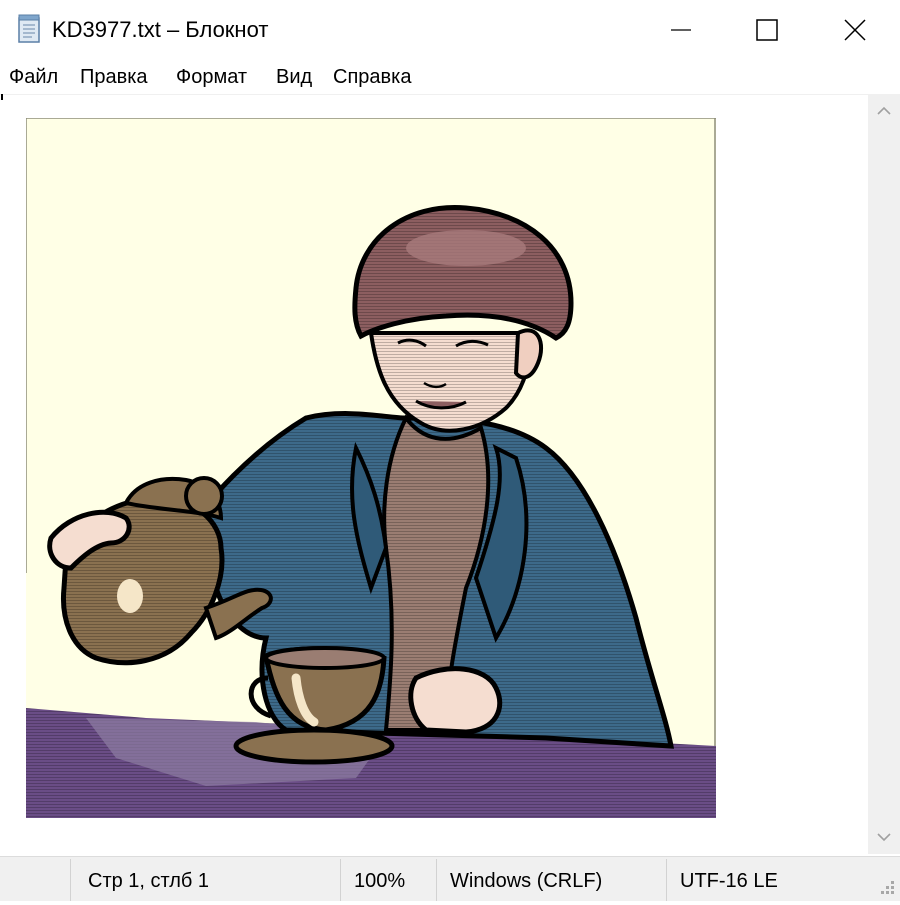 This screenshot has width=900, height=905. I want to click on maximize-button, so click(767, 30).